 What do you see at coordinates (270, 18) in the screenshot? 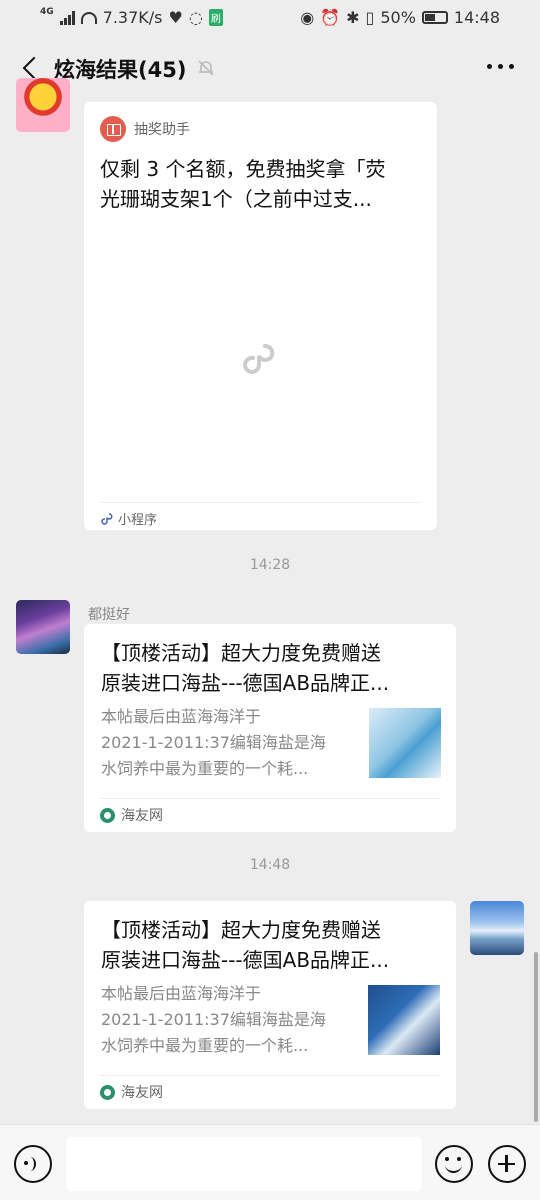
I see `status-bar: 4G 7.37K/s ♥ ◌ 刷 ◉ ⏰ ✱ ▯ 50% 14:48` at bounding box center [270, 18].